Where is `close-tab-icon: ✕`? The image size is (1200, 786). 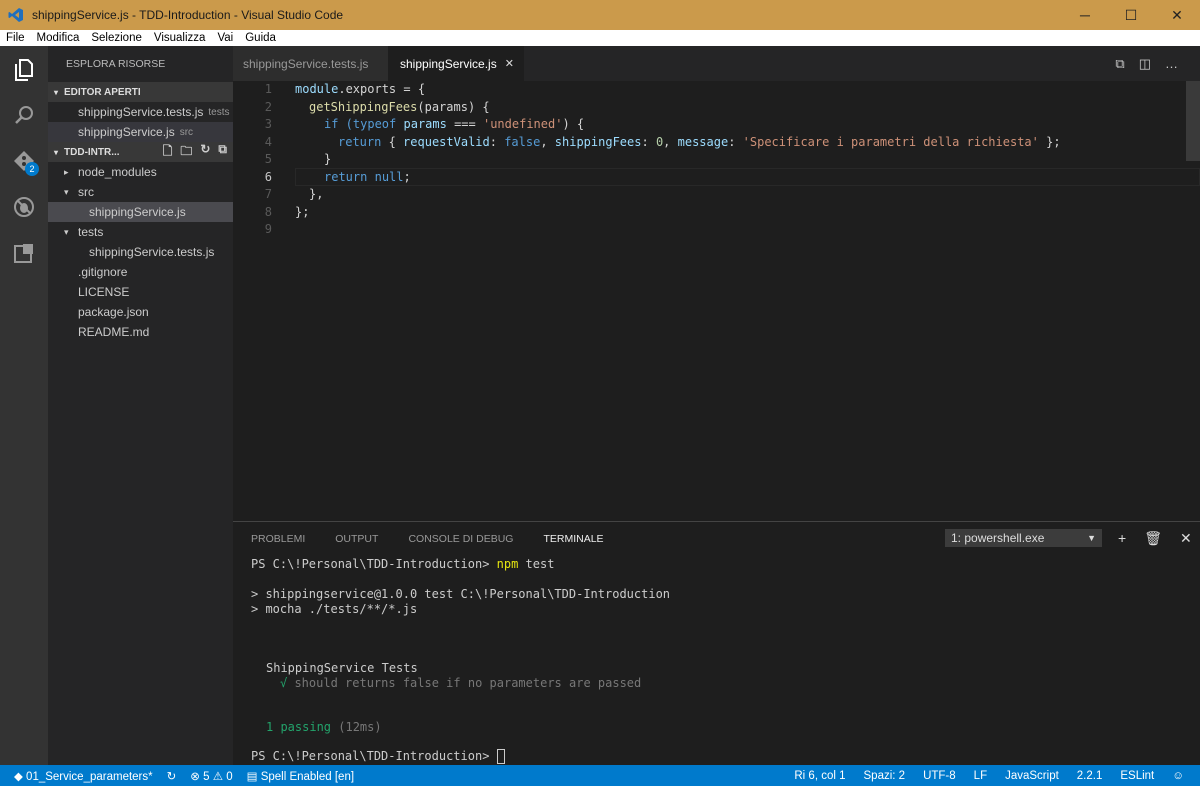 close-tab-icon: ✕ is located at coordinates (509, 63).